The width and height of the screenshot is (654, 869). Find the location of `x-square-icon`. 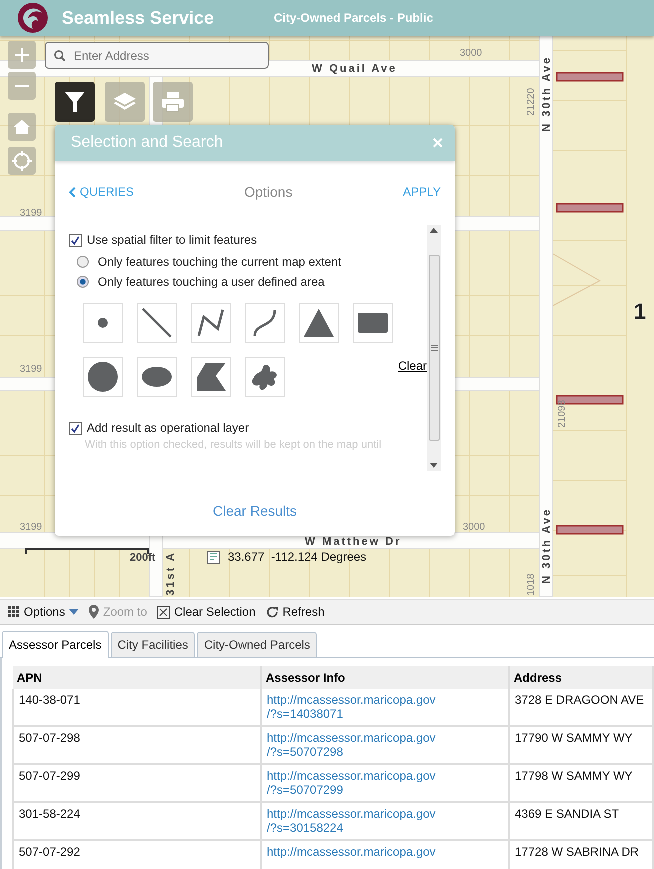

x-square-icon is located at coordinates (163, 612).